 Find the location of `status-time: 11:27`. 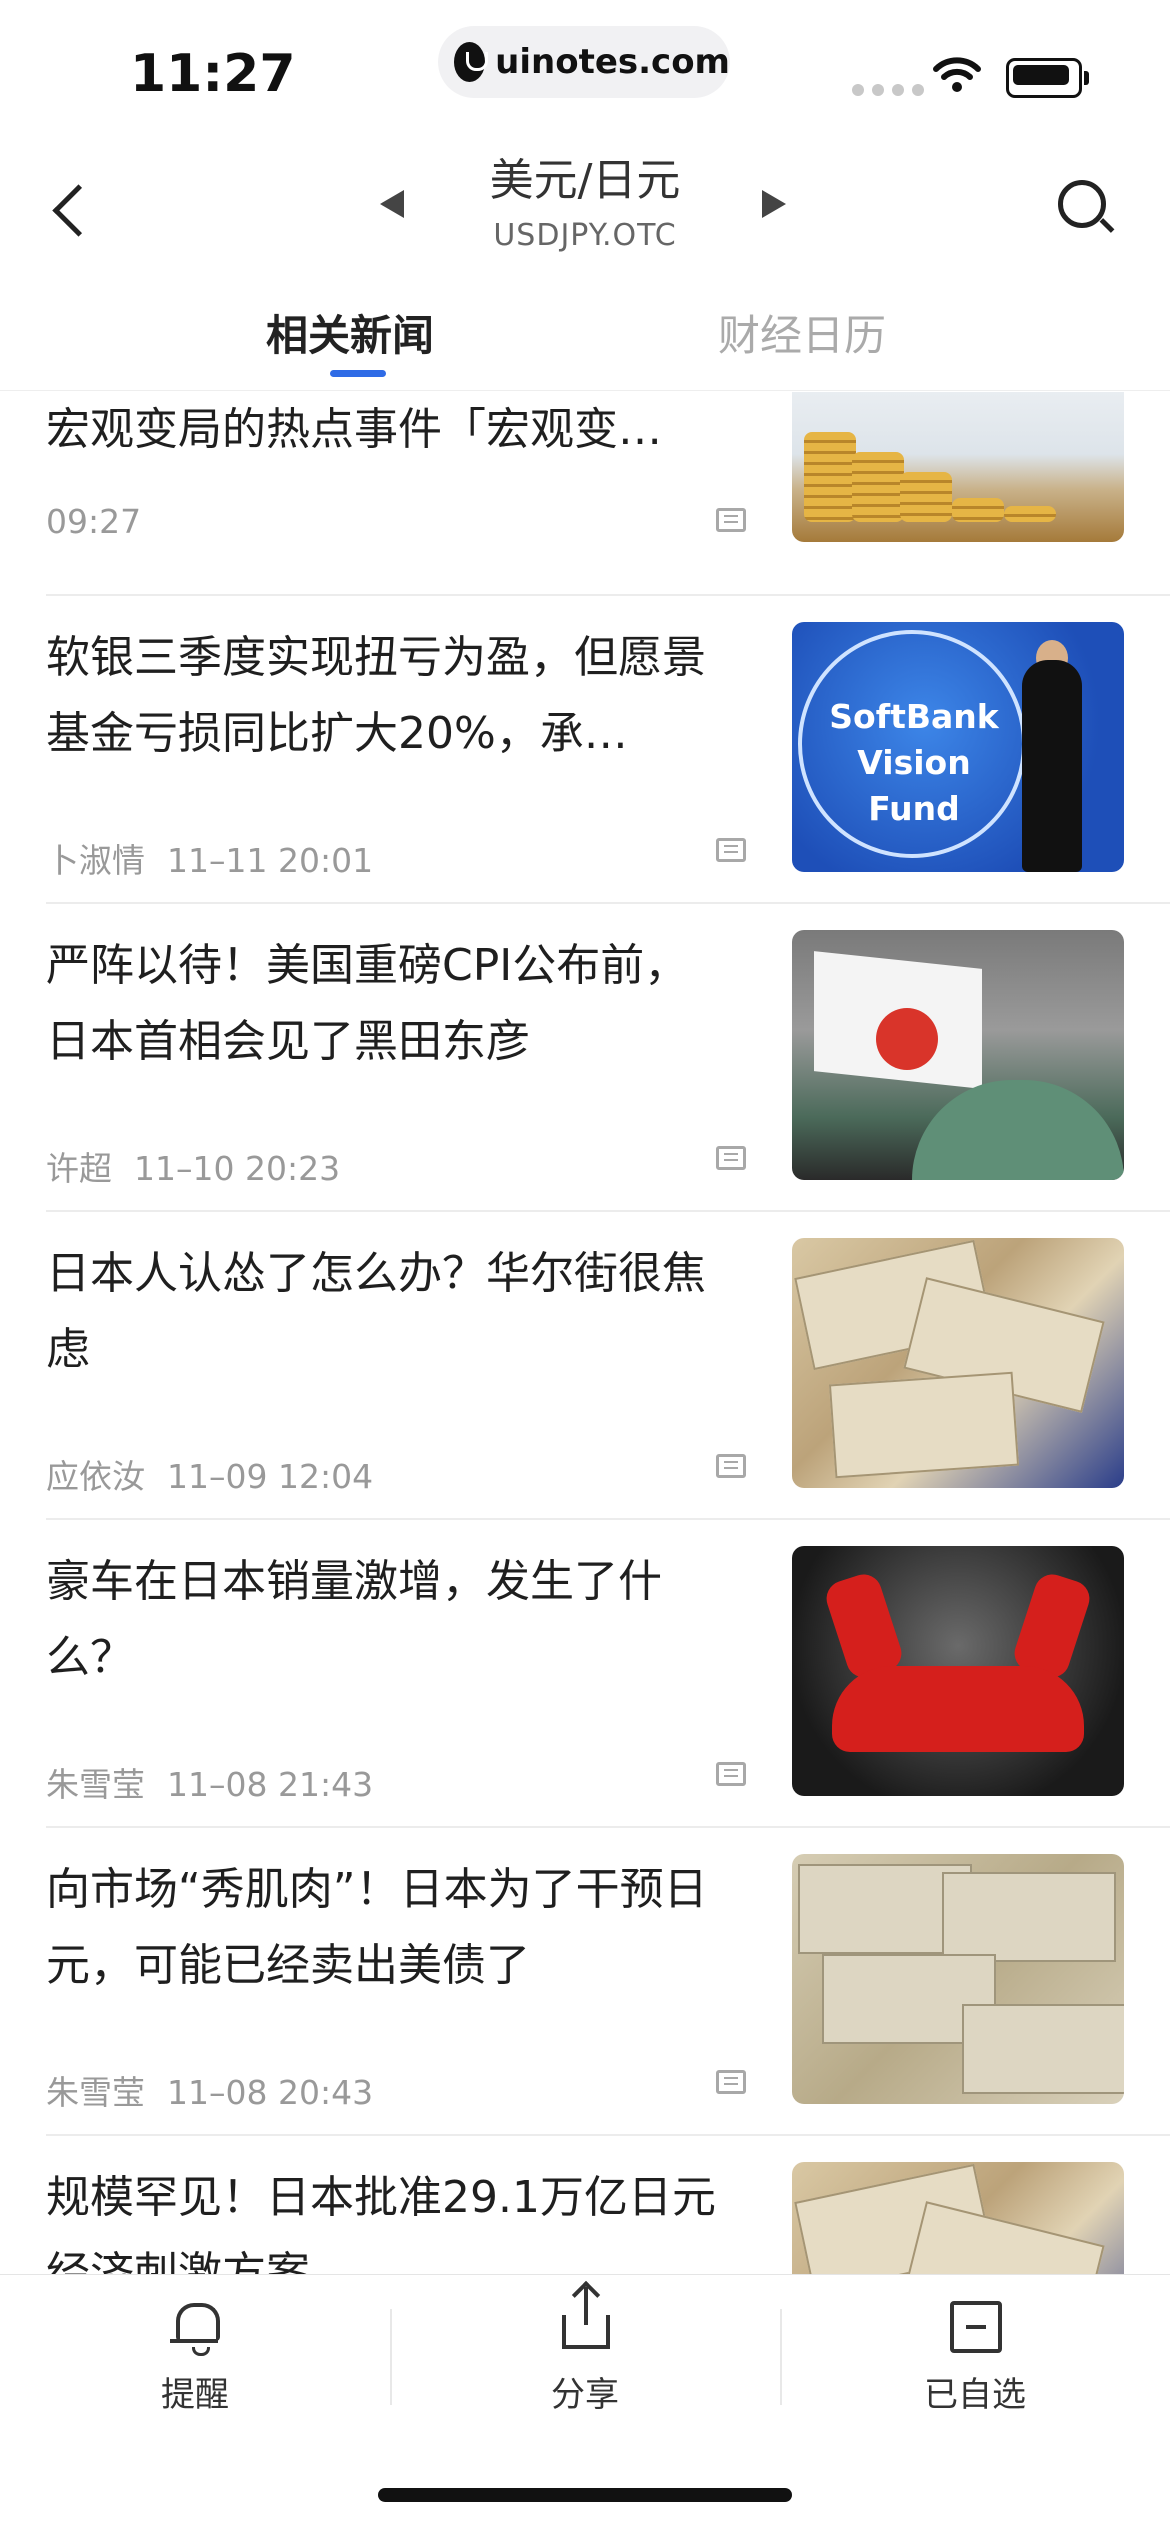

status-time: 11:27 is located at coordinates (213, 74).